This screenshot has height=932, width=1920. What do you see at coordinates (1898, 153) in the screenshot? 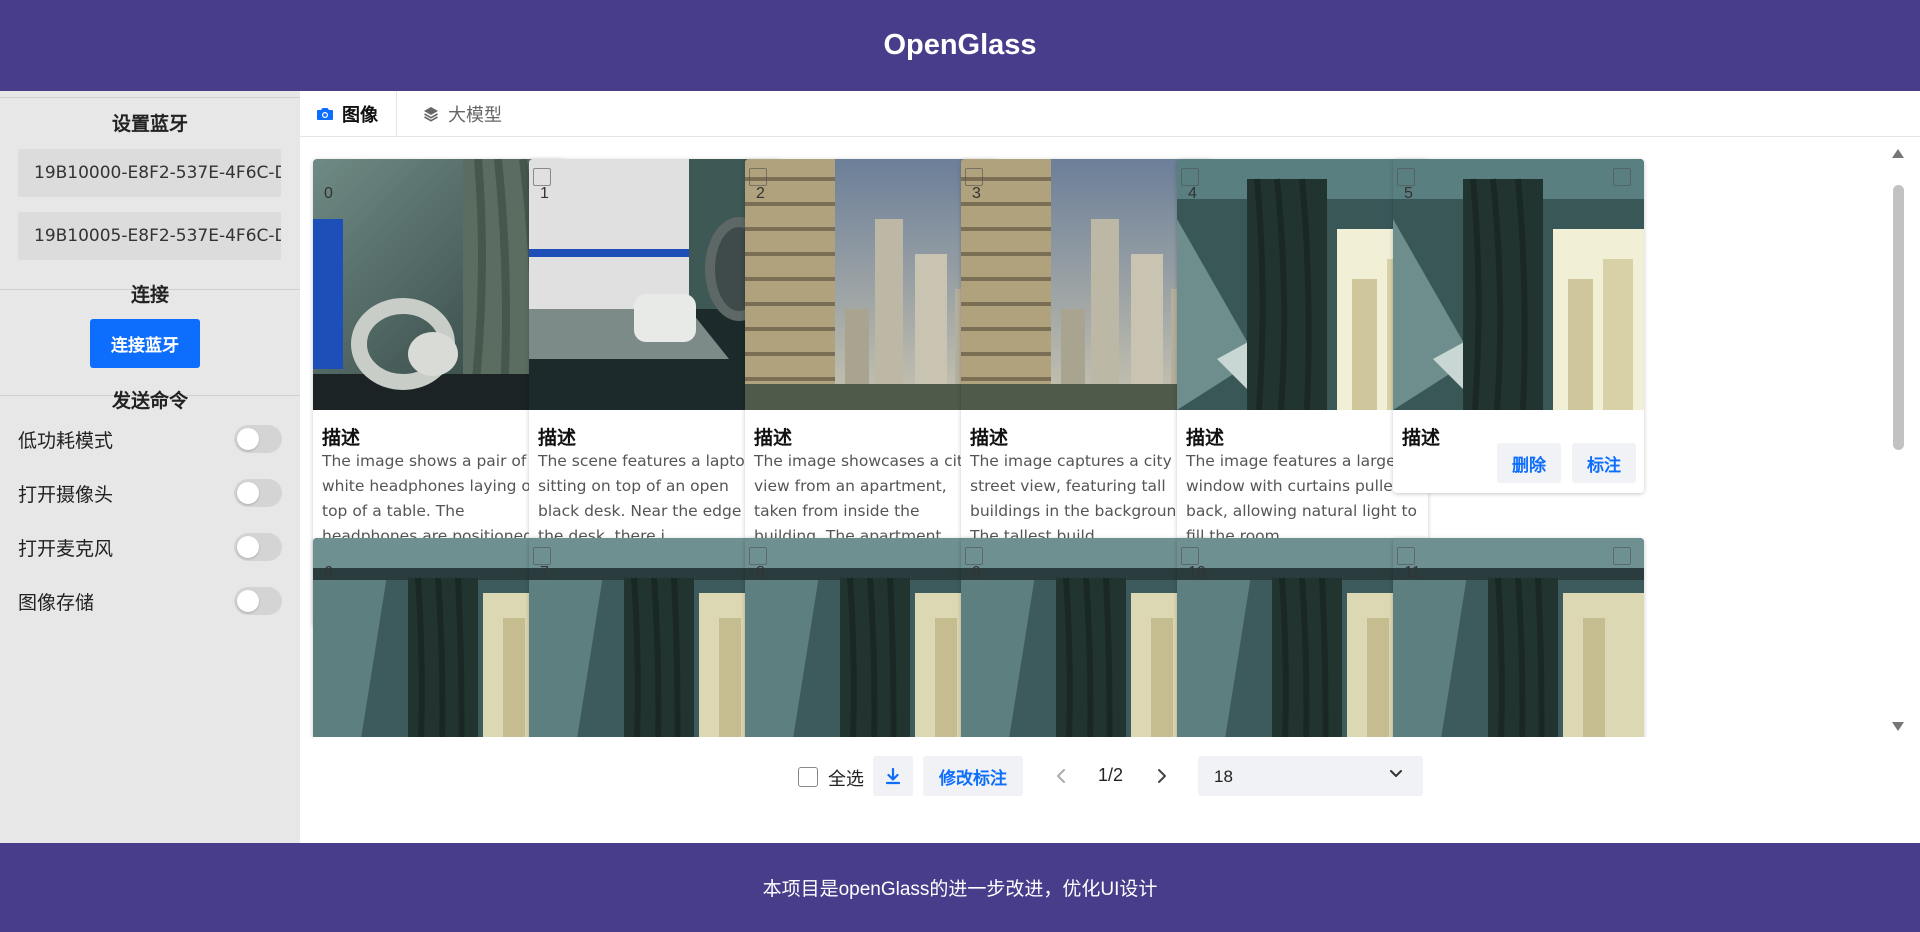
I see `scroll-up-arrow` at bounding box center [1898, 153].